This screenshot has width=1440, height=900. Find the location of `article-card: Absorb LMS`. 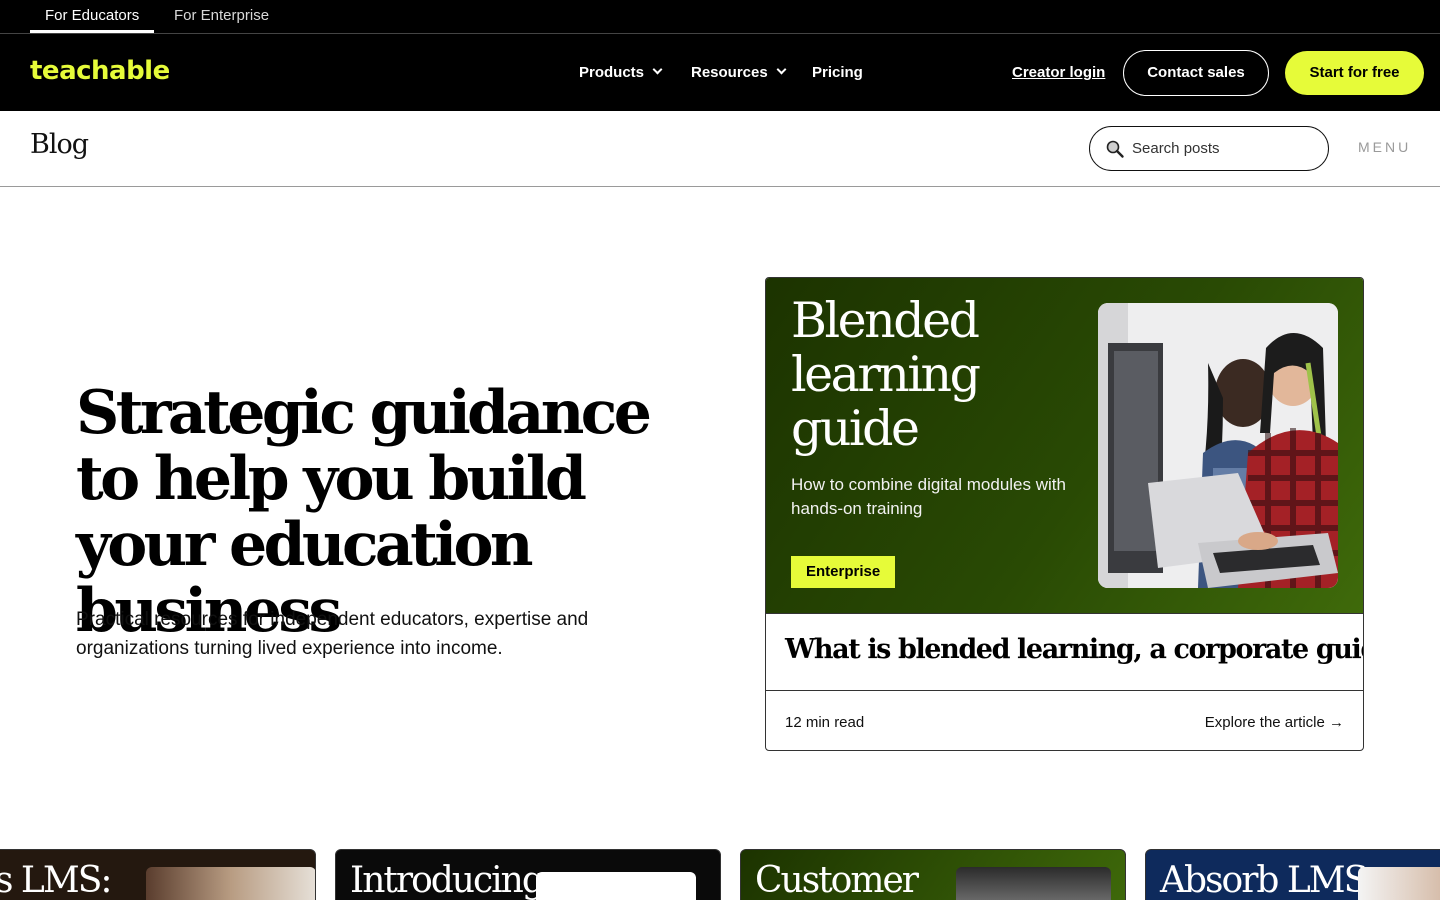

article-card: Absorb LMS is located at coordinates (1292, 874).